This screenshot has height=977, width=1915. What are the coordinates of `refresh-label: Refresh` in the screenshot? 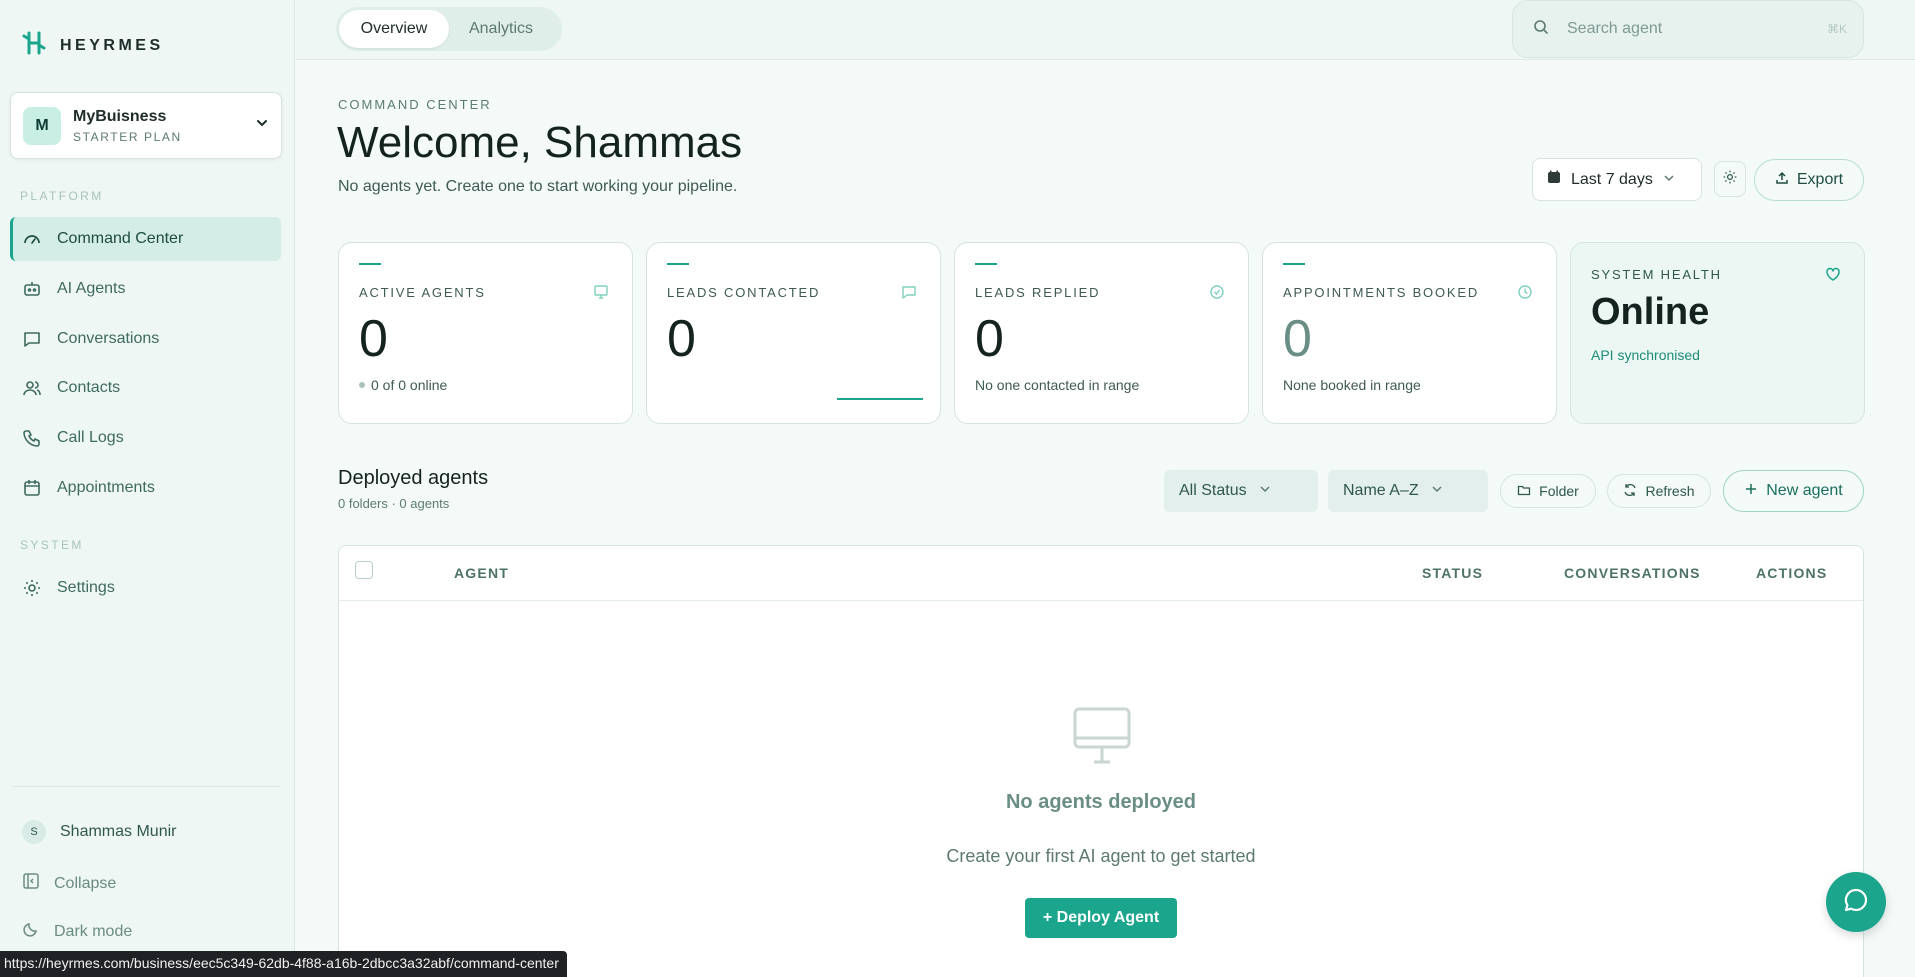 It's located at (1670, 491).